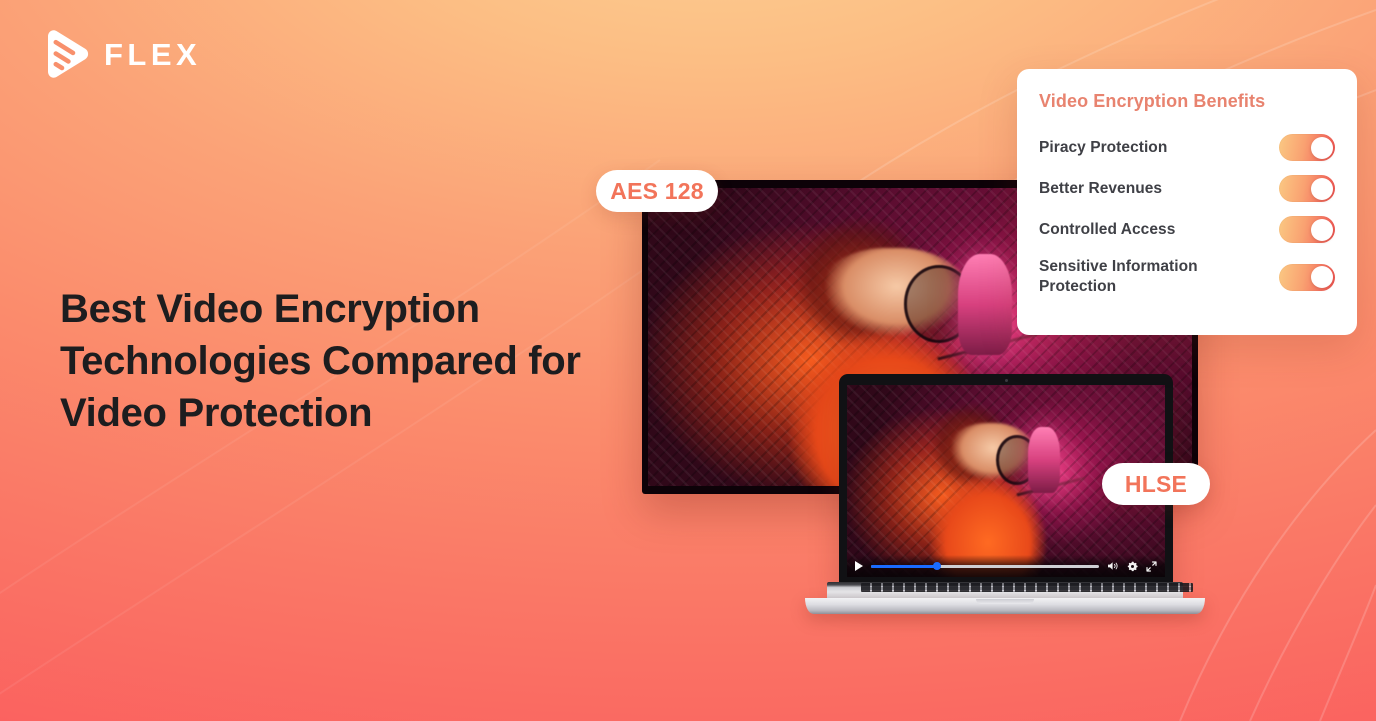 Image resolution: width=1376 pixels, height=721 pixels. I want to click on fullscreen-icon, so click(1151, 566).